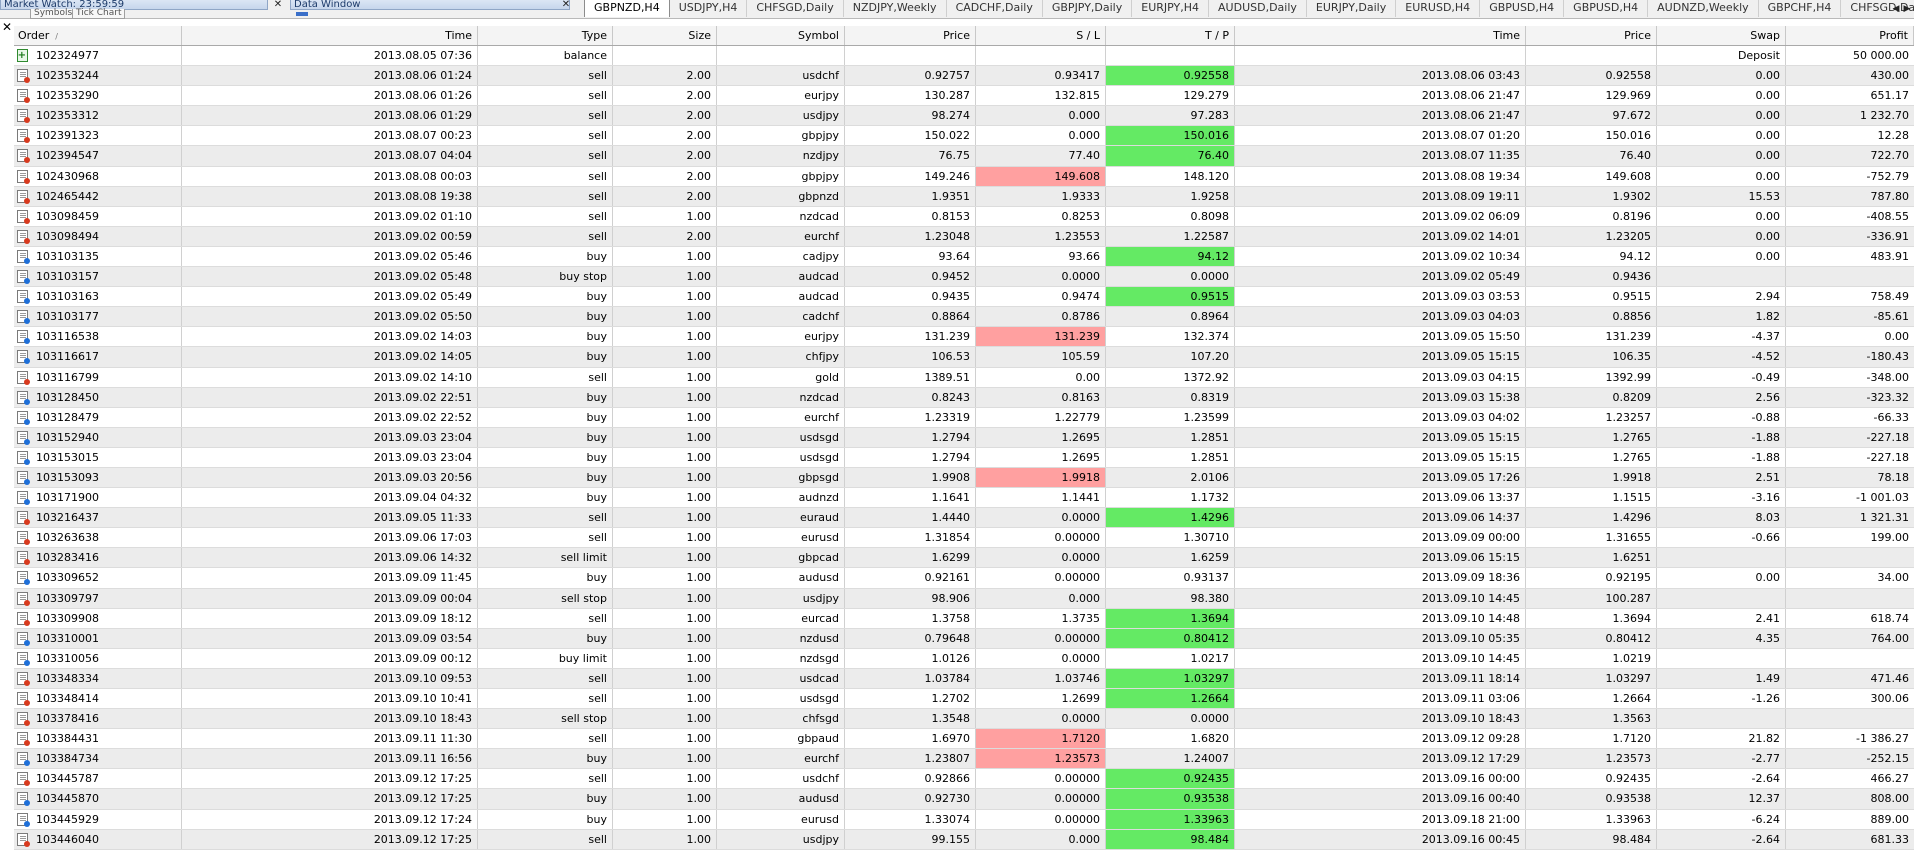 This screenshot has width=1914, height=850. What do you see at coordinates (566, 5) in the screenshot?
I see `data-window-close-icon: ✕` at bounding box center [566, 5].